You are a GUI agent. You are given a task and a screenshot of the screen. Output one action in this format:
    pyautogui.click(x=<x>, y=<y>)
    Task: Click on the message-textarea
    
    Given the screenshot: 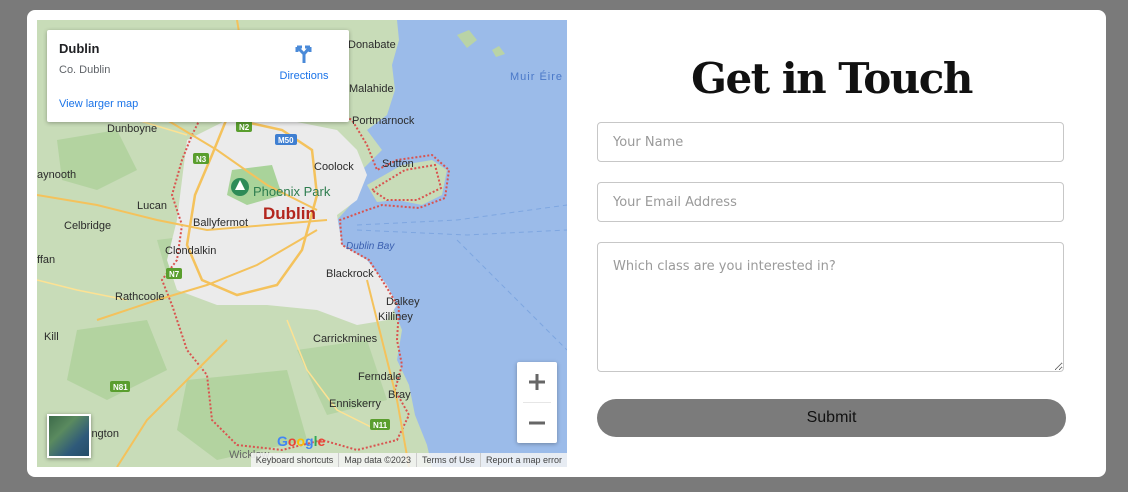 What is the action you would take?
    pyautogui.click(x=830, y=307)
    